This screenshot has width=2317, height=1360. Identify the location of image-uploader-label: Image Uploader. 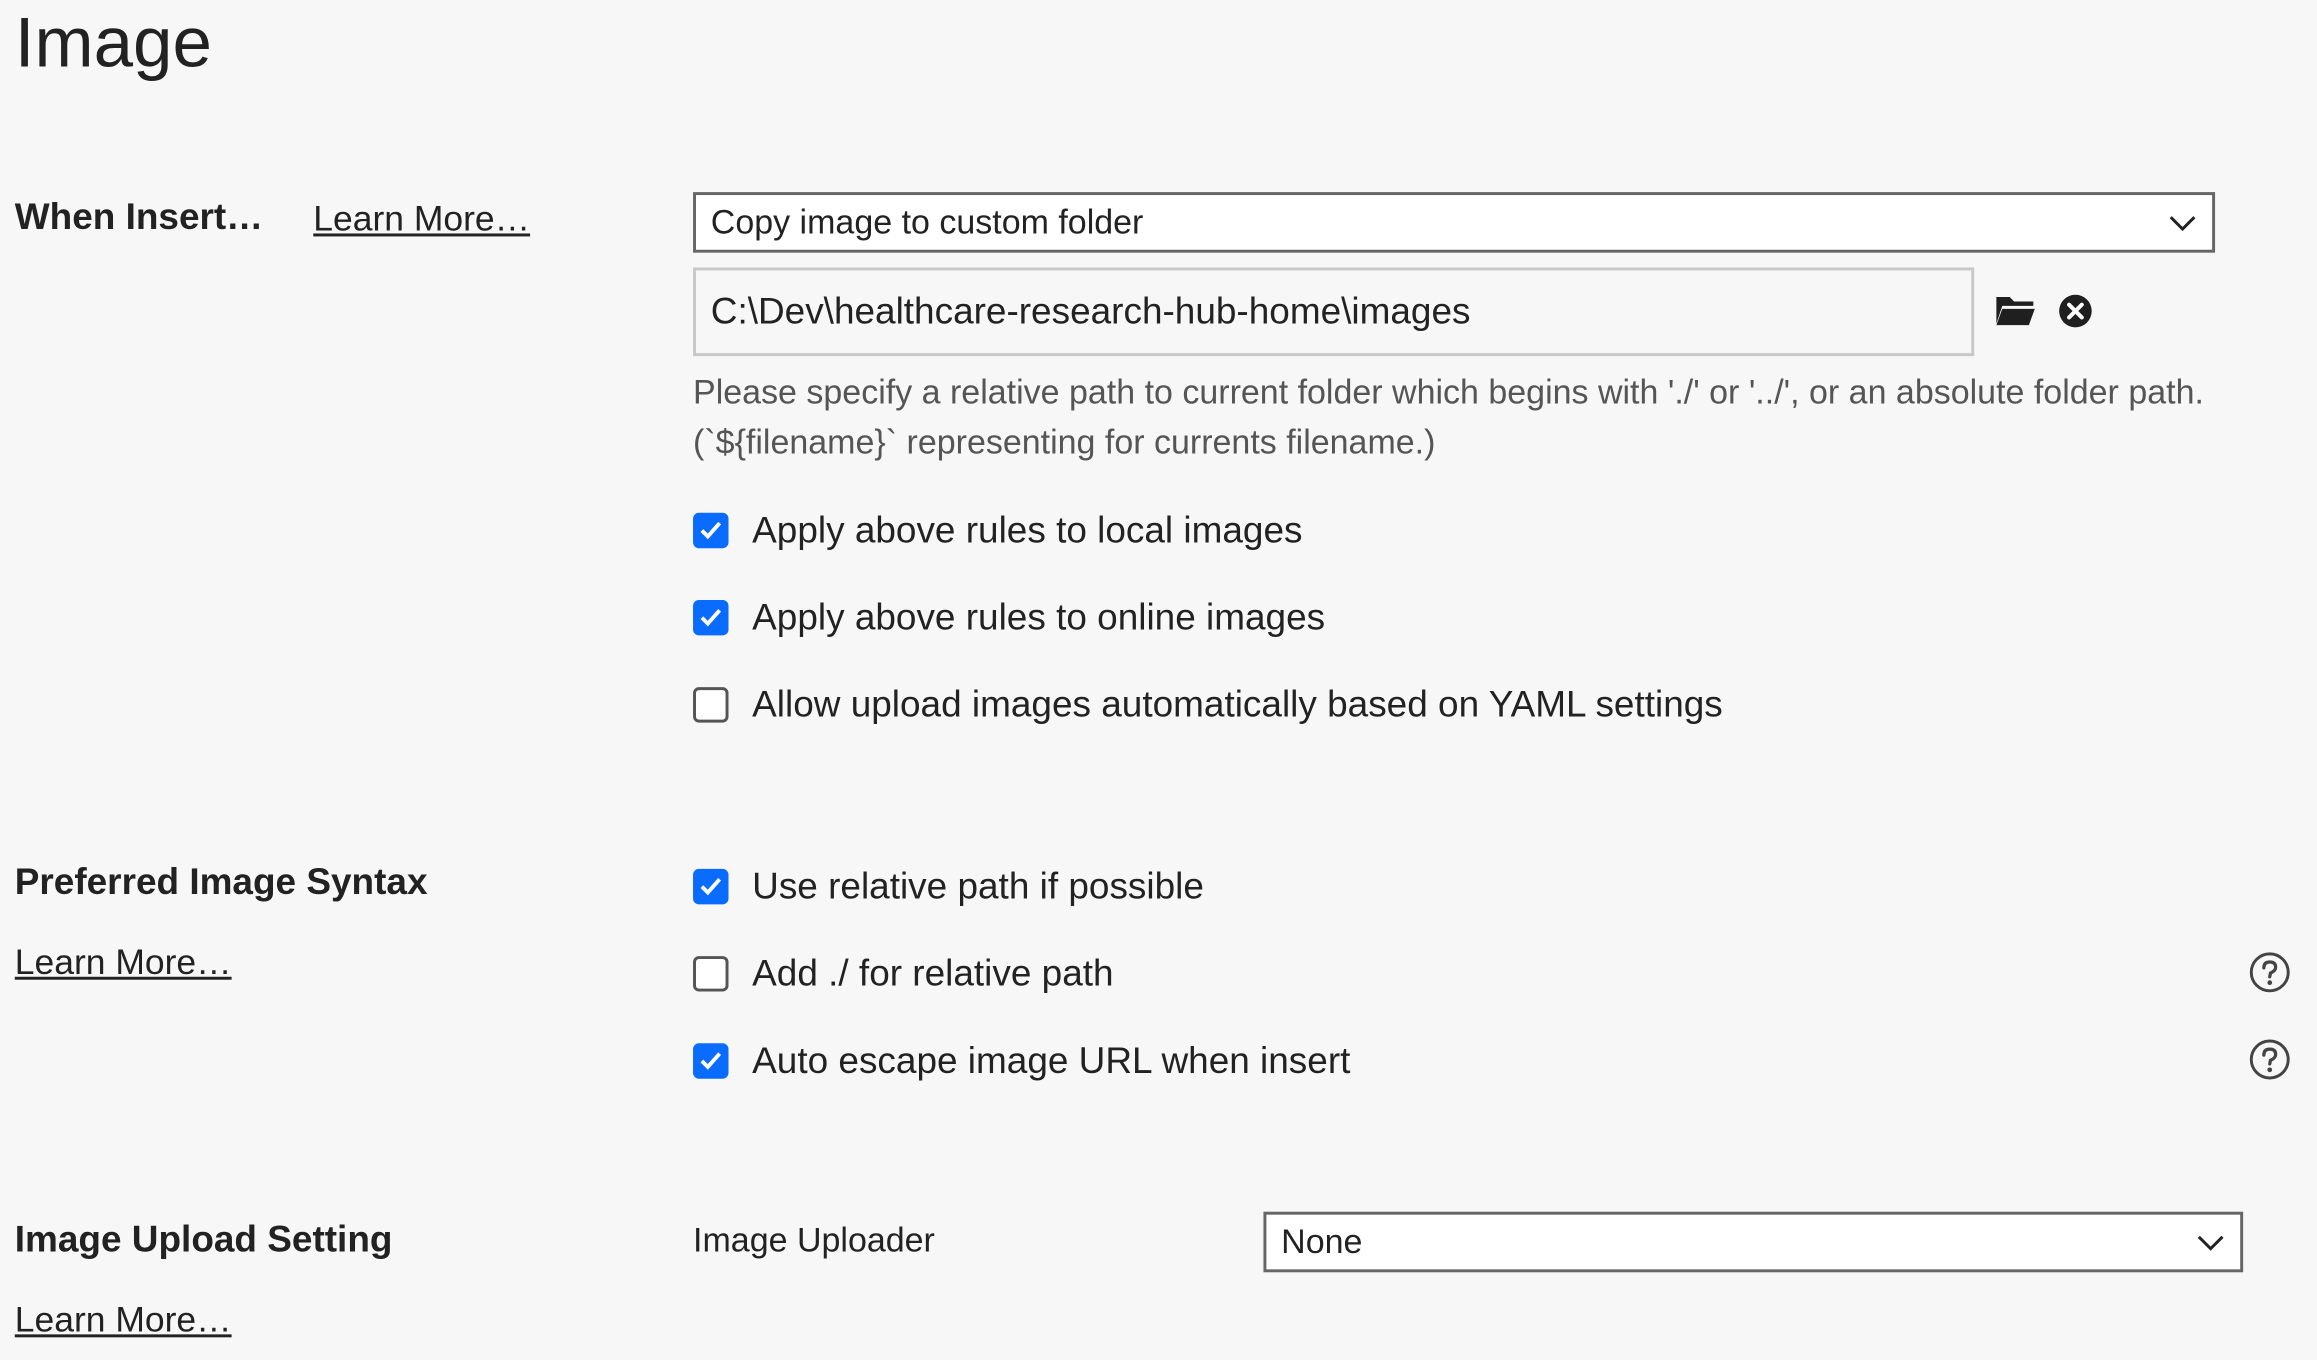
(814, 1240).